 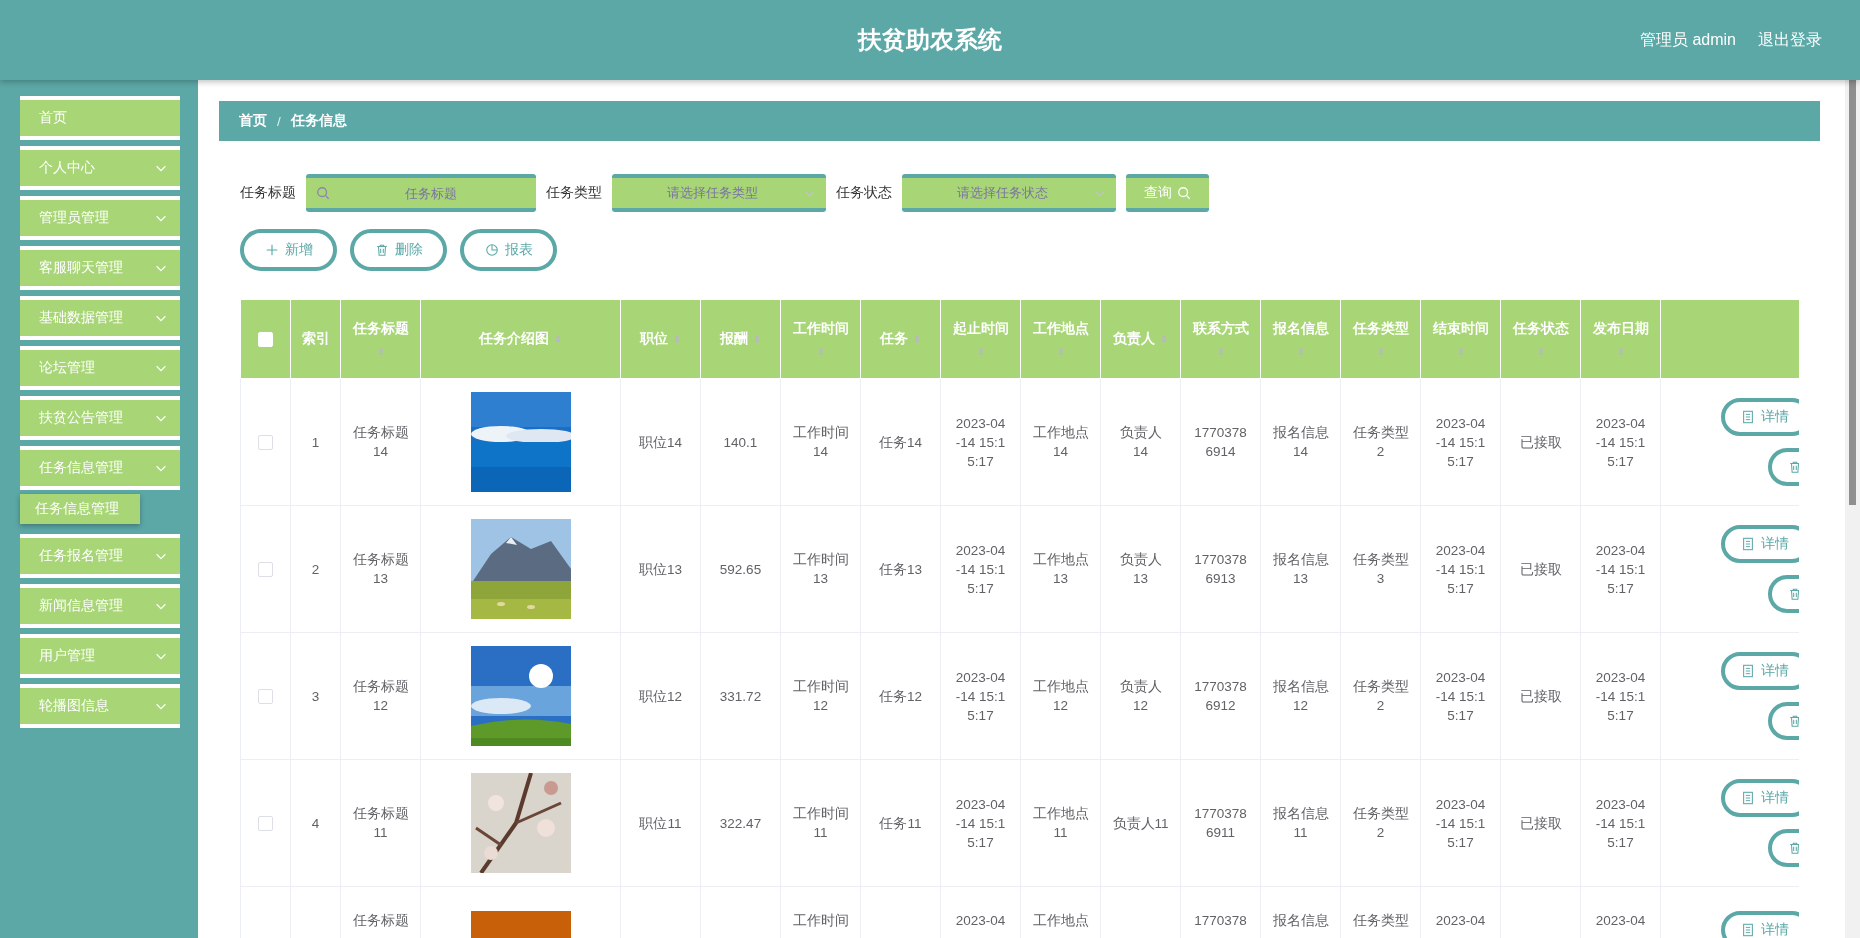 What do you see at coordinates (864, 193) in the screenshot?
I see `field-label: 任务状态` at bounding box center [864, 193].